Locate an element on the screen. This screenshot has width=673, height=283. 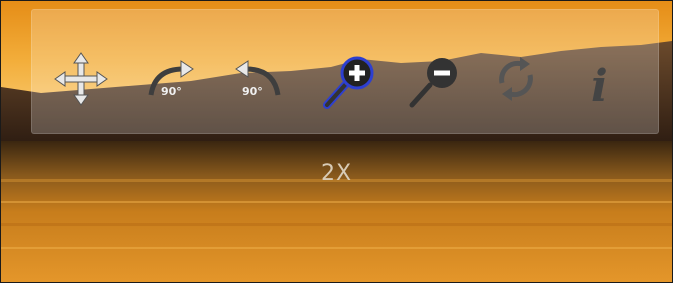
rotate-left-button: 90° is located at coordinates (258, 79).